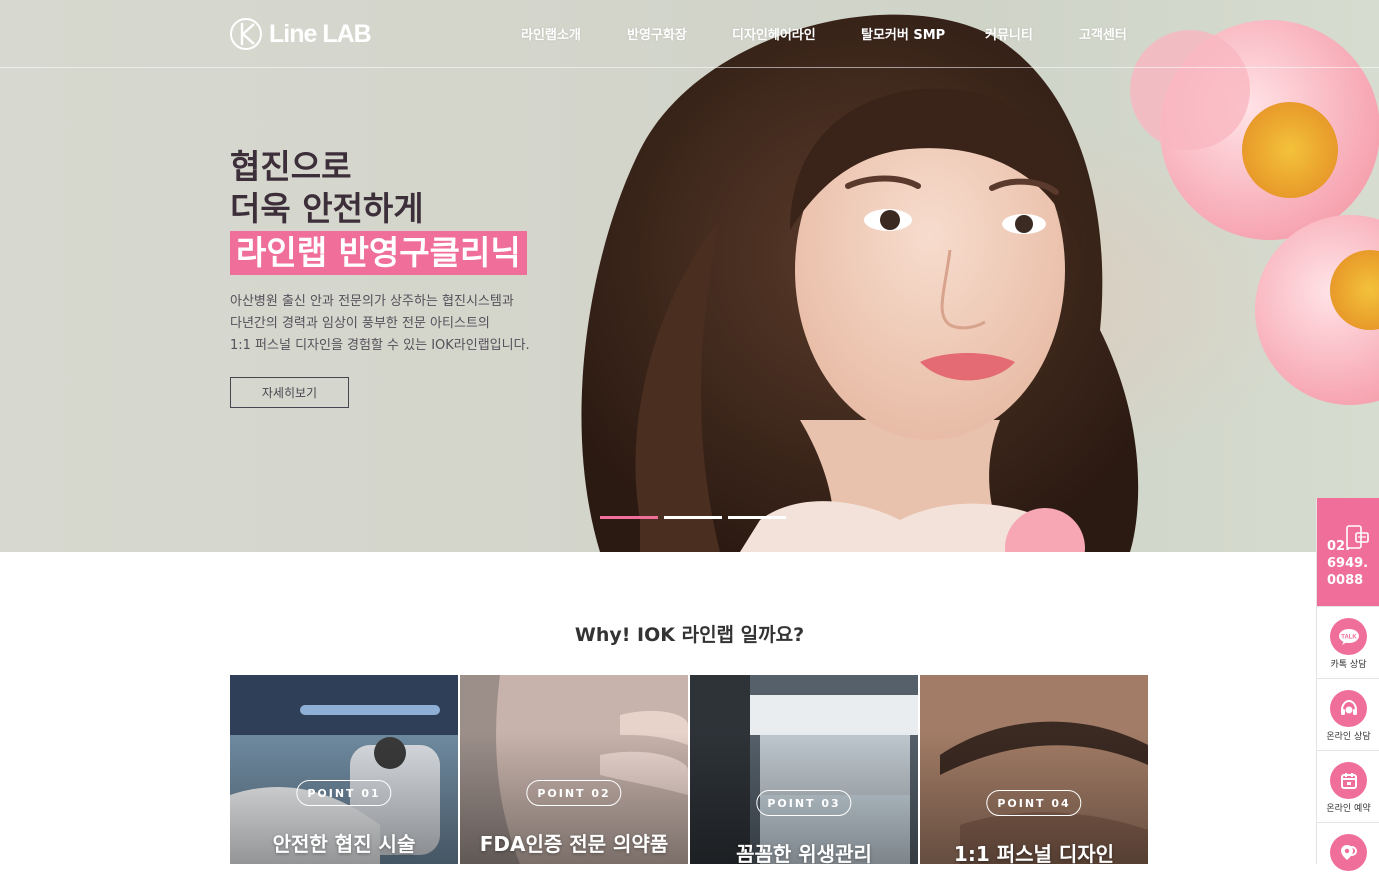  Describe the element at coordinates (344, 844) in the screenshot. I see `point-title: 안전한 협진 시술` at that location.